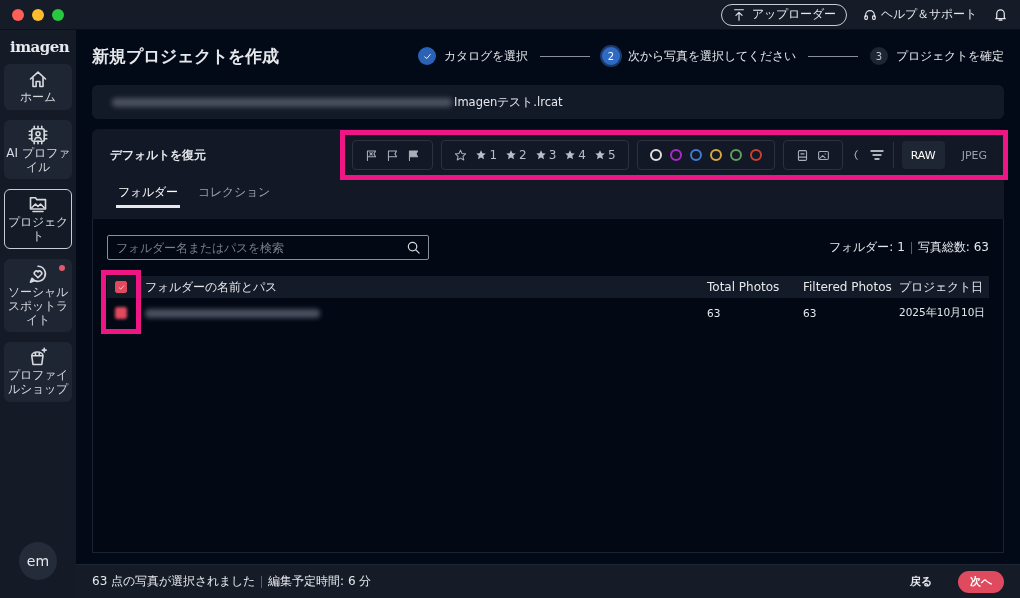  I want to click on chip-person-icon, so click(38, 134).